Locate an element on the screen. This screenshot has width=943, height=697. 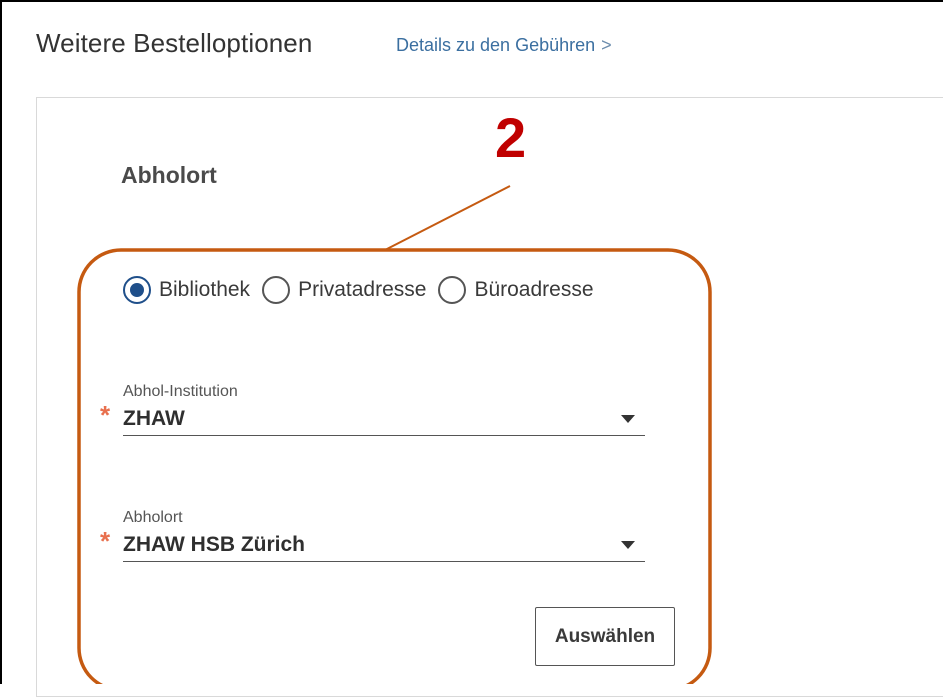
pickup-location-select: Abholort ZHAW HSB Zürich is located at coordinates (384, 535).